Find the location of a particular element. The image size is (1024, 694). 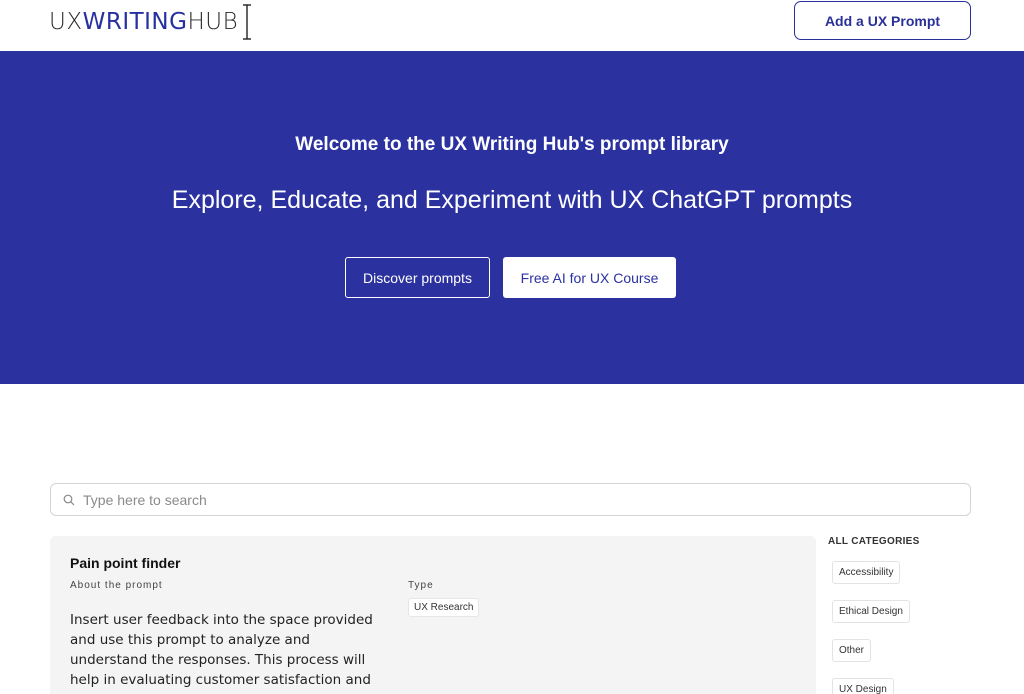

type-tag: UX Research is located at coordinates (444, 607).